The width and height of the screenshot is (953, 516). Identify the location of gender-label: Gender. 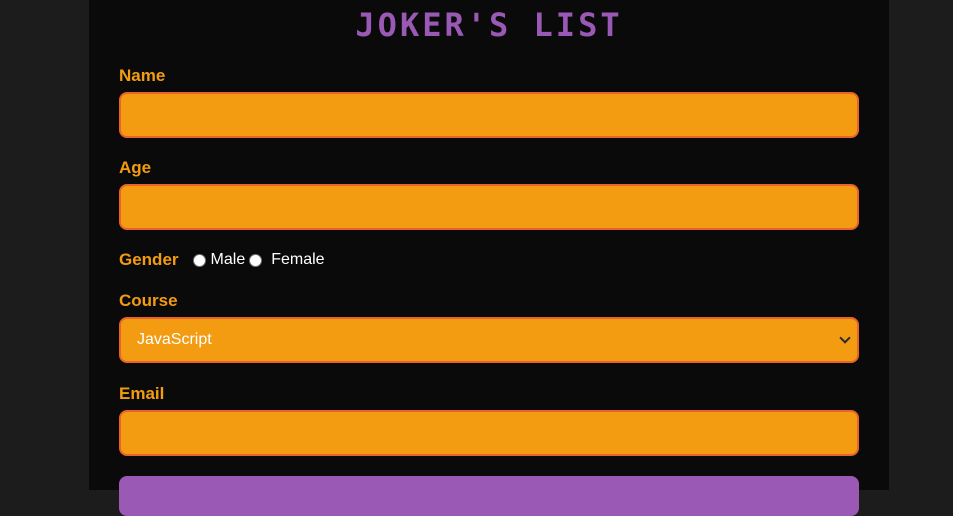
(149, 259).